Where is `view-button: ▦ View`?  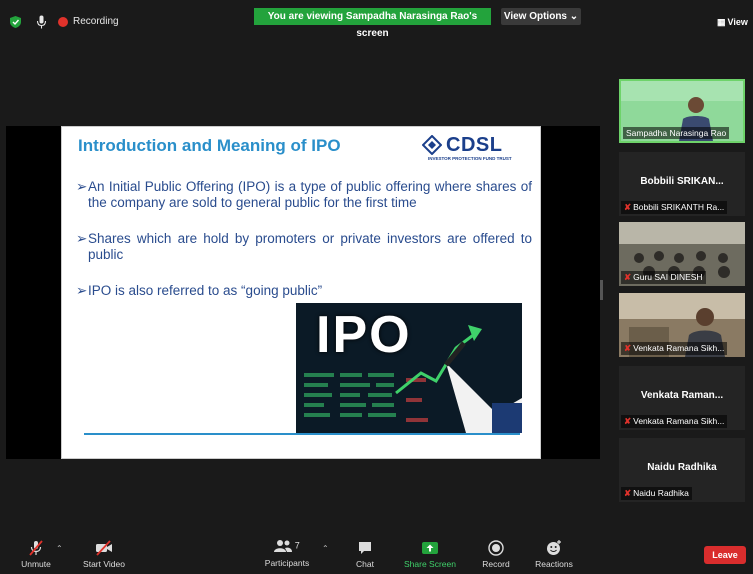 view-button: ▦ View is located at coordinates (732, 22).